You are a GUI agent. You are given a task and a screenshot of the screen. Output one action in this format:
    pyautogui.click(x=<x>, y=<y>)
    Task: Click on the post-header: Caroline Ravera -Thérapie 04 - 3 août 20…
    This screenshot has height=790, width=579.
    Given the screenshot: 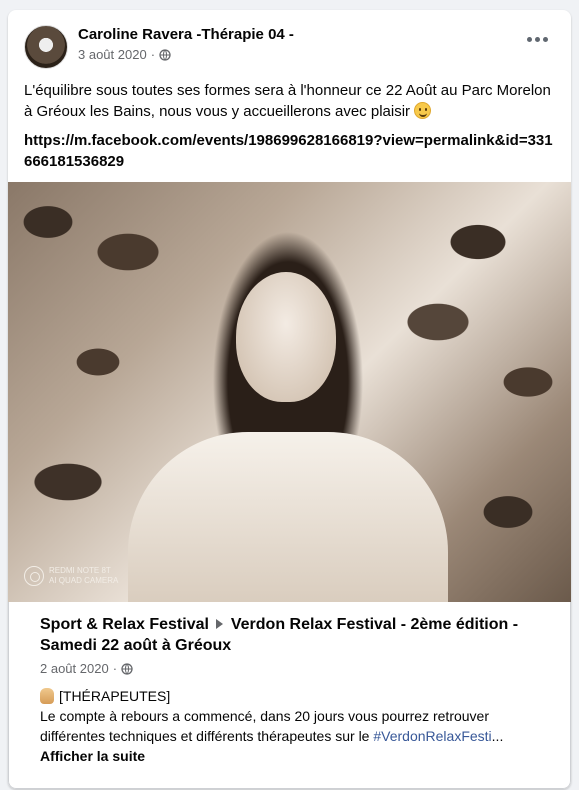 What is the action you would take?
    pyautogui.click(x=289, y=41)
    